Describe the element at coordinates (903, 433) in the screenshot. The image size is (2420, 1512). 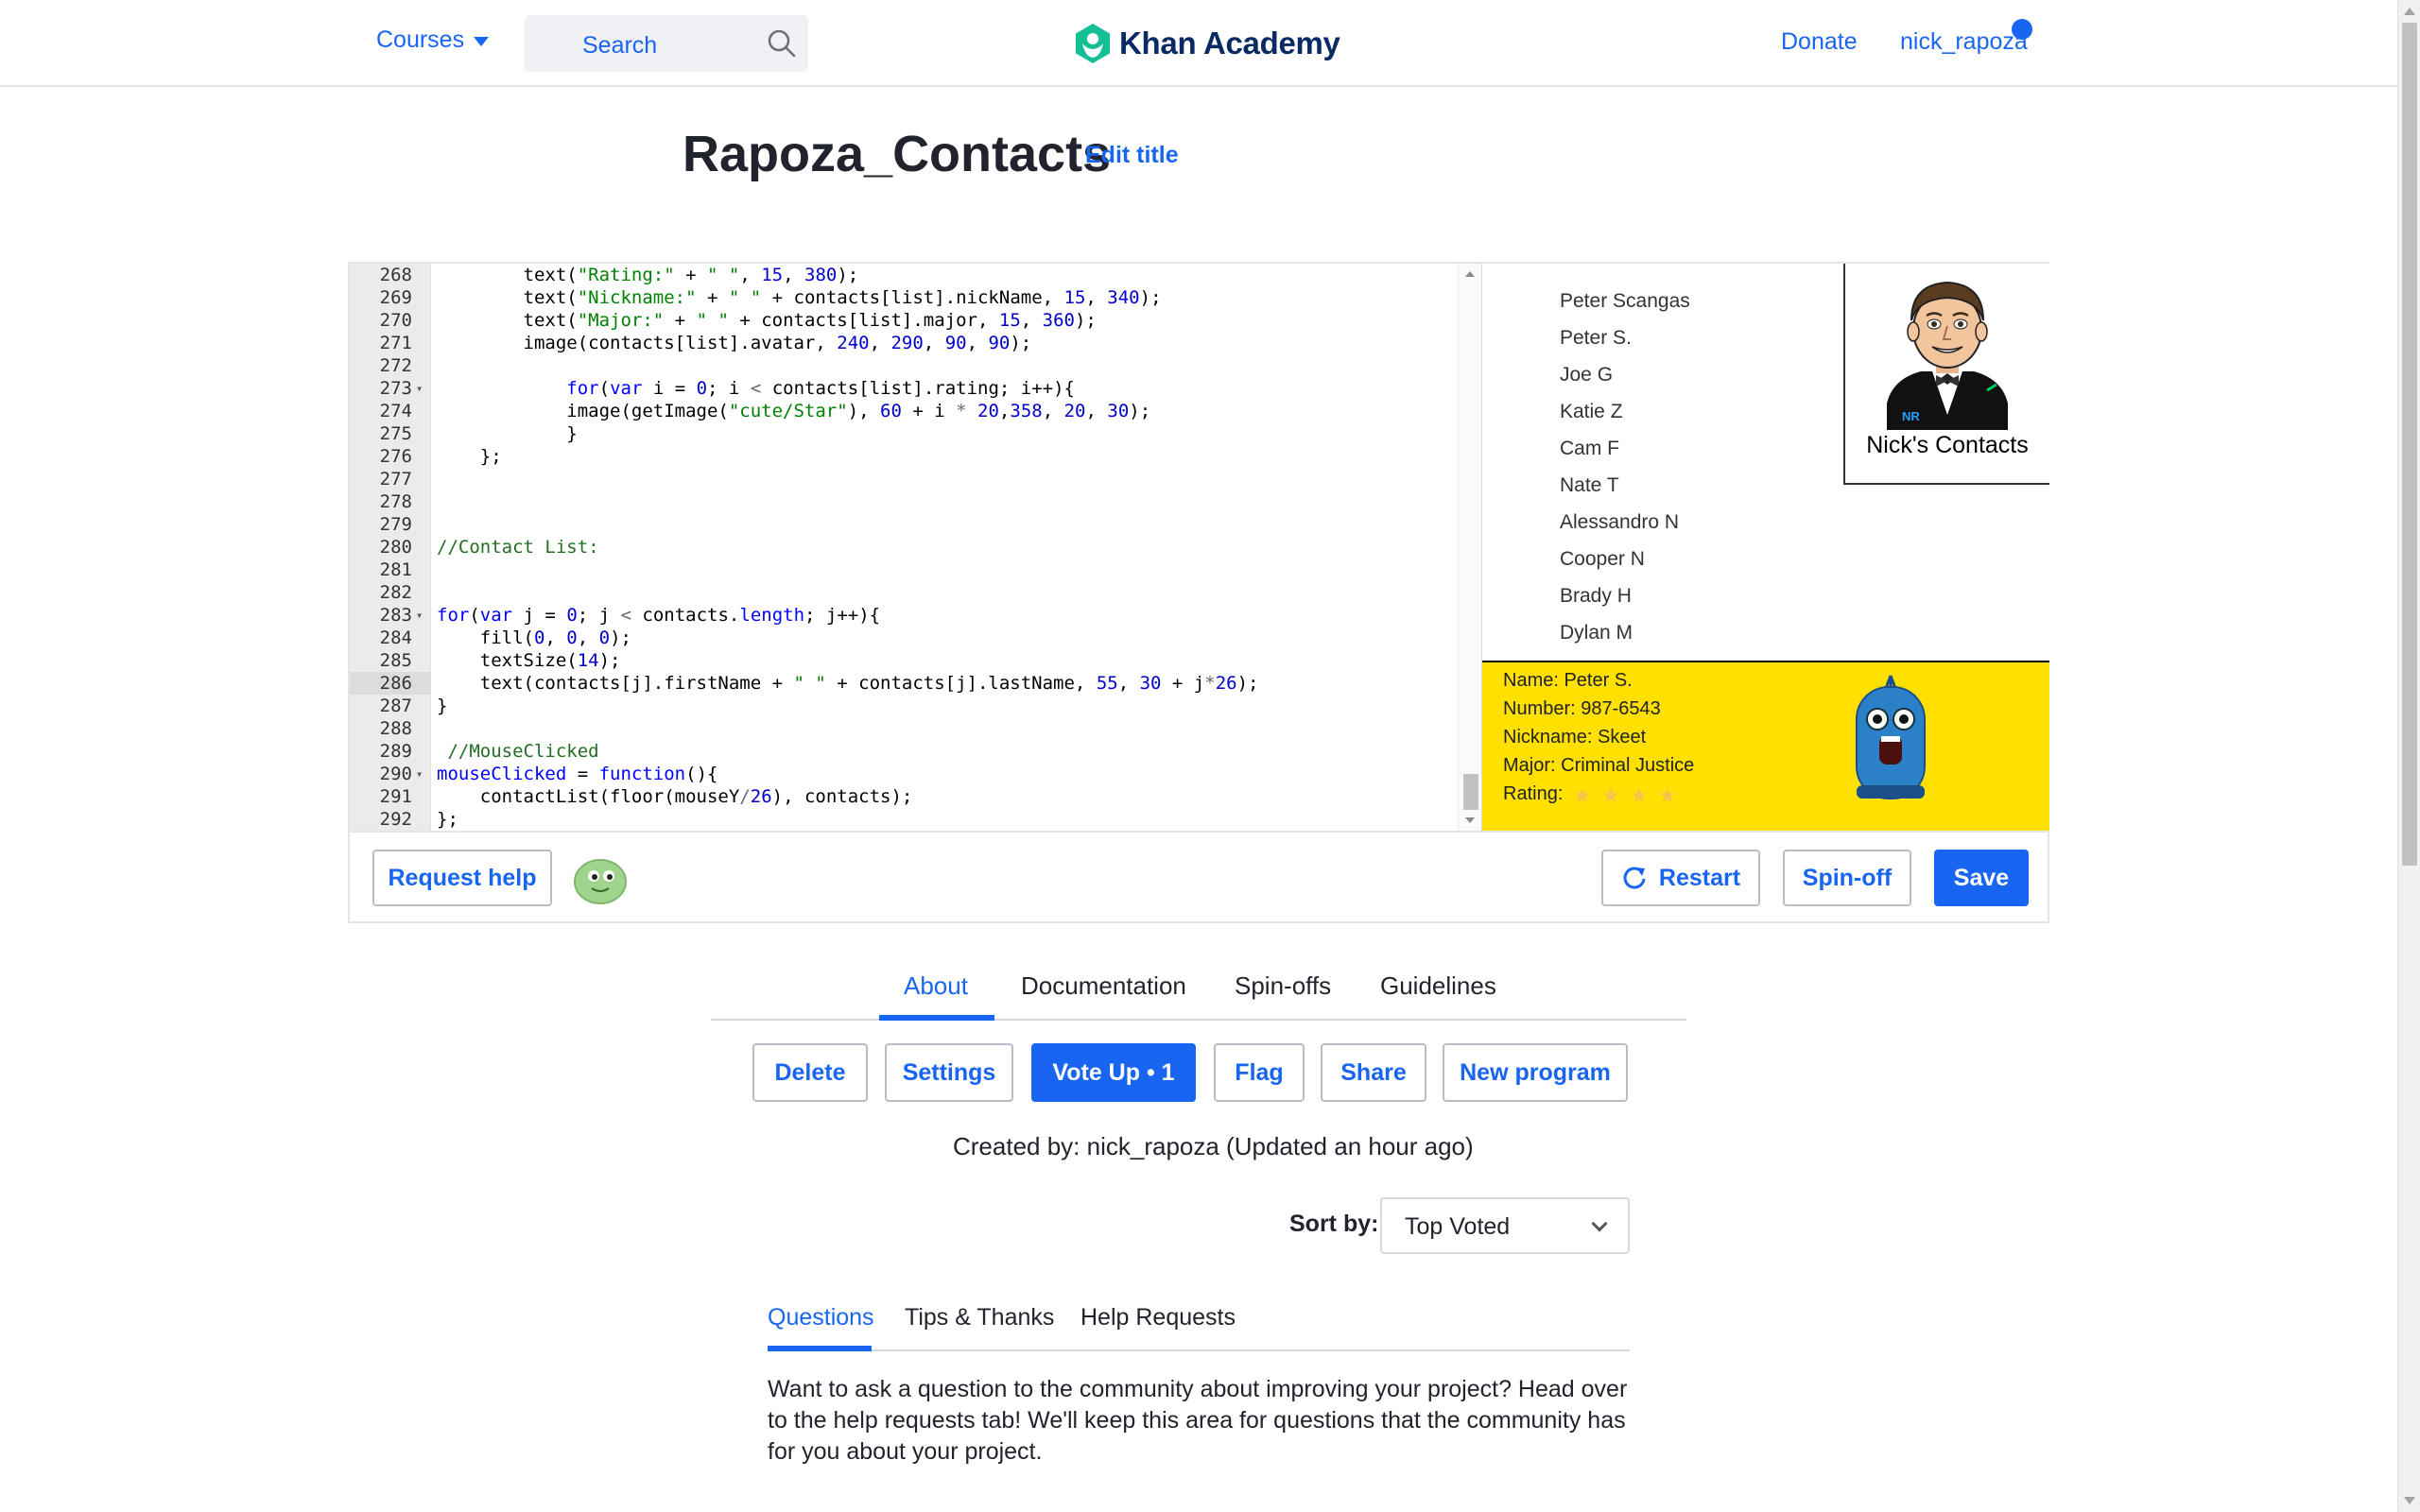
I see `code-line: 275 }` at that location.